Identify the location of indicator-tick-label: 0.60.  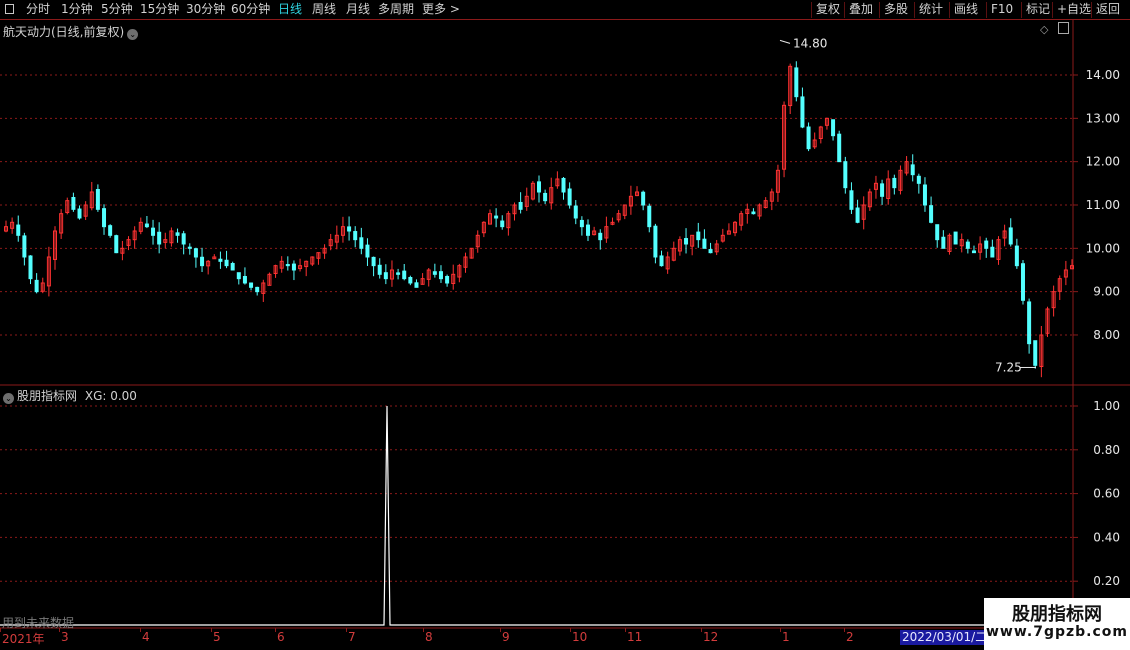
(1106, 494).